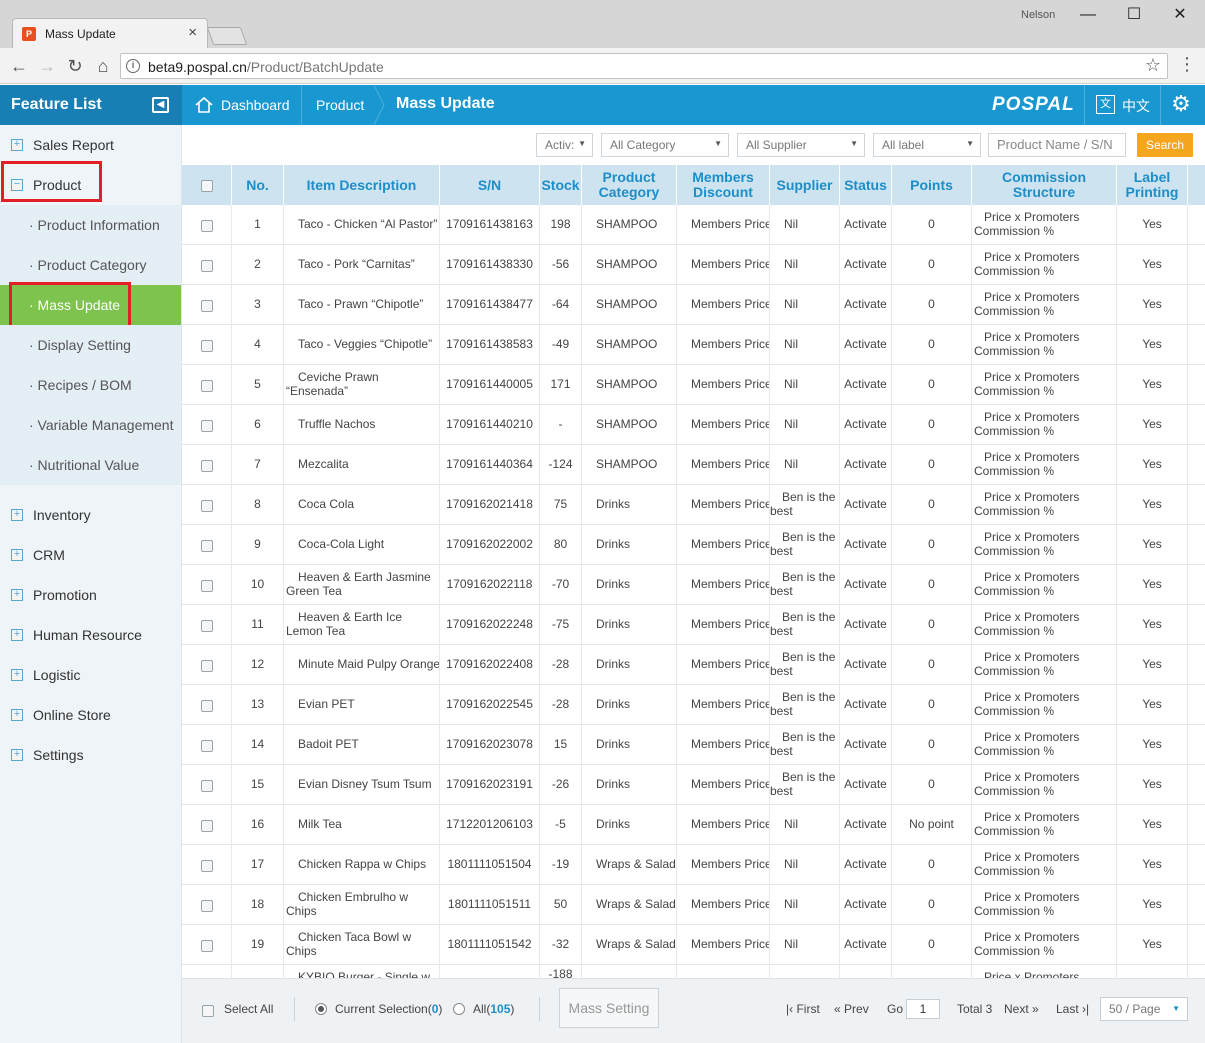 Image resolution: width=1205 pixels, height=1043 pixels. I want to click on sidebar-item-crm: + CRM, so click(90, 555).